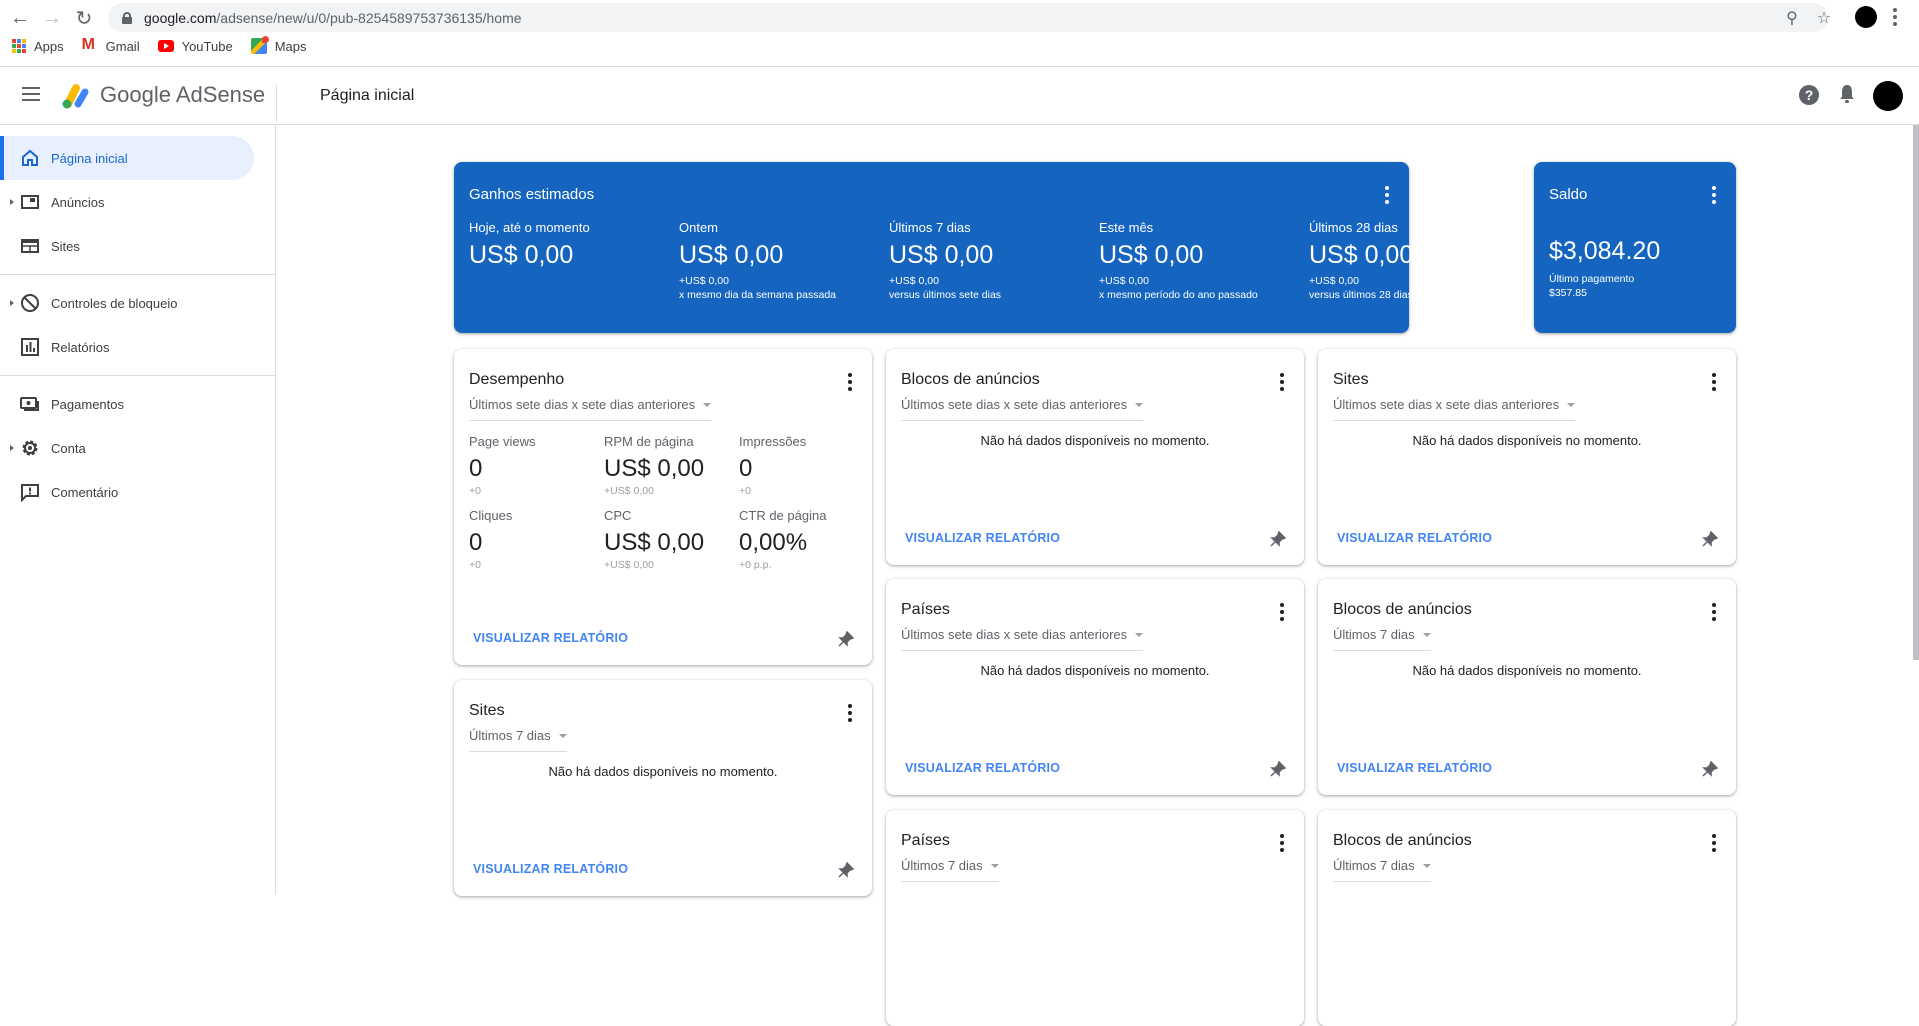  What do you see at coordinates (1866, 17) in the screenshot?
I see `browser-profile-avatar` at bounding box center [1866, 17].